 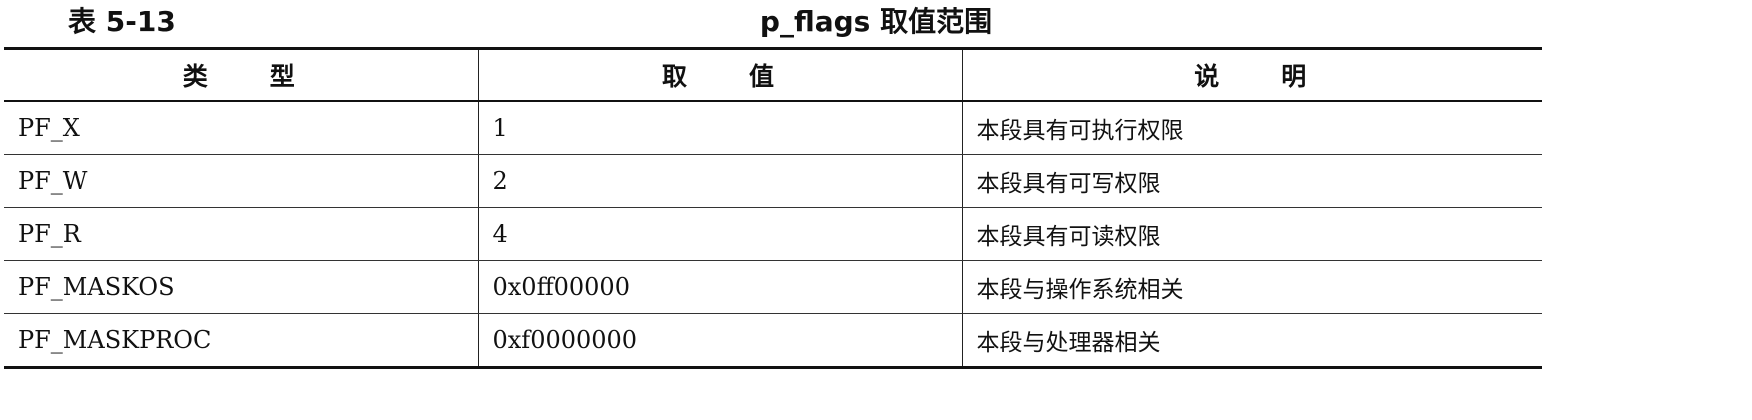 What do you see at coordinates (1251, 340) in the screenshot?
I see `cell-description: 本段与处理器相关` at bounding box center [1251, 340].